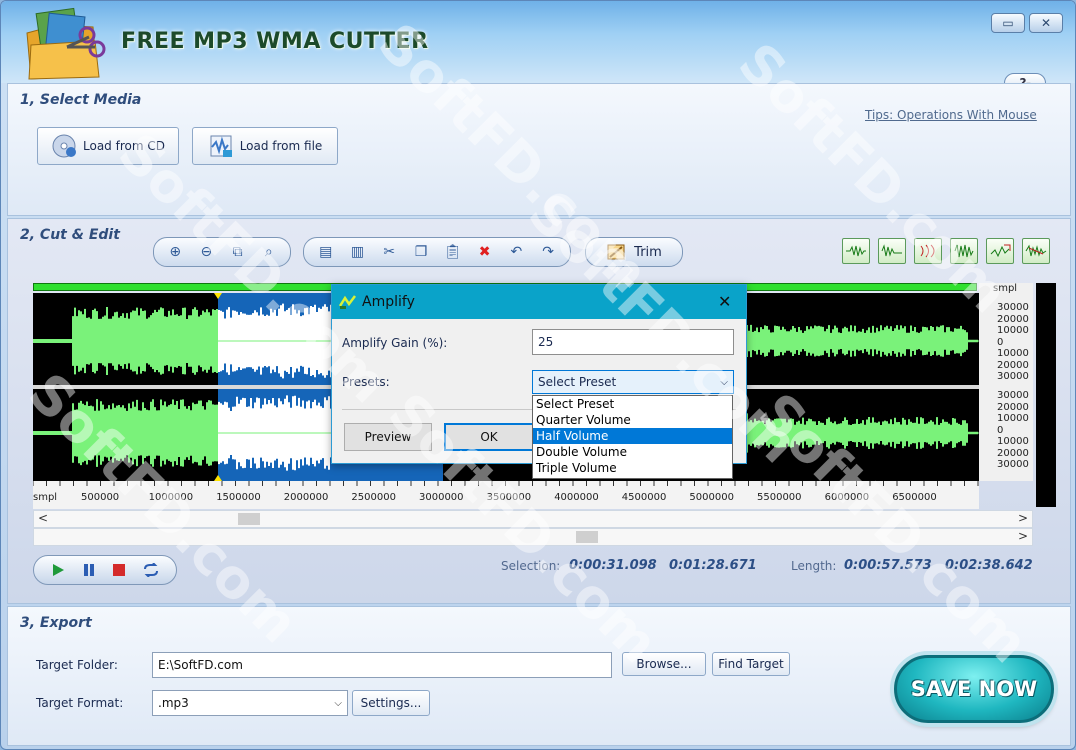 The height and width of the screenshot is (750, 1076). I want to click on minimize-button: ▭, so click(1008, 23).